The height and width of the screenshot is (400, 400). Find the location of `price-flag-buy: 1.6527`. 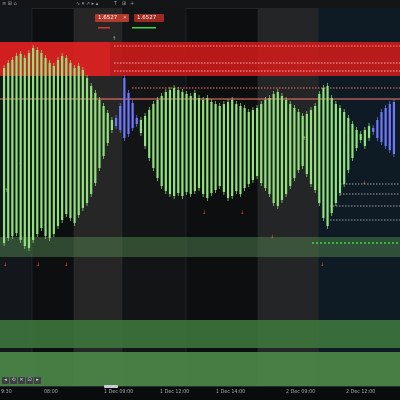

price-flag-buy: 1.6527 is located at coordinates (149, 18).